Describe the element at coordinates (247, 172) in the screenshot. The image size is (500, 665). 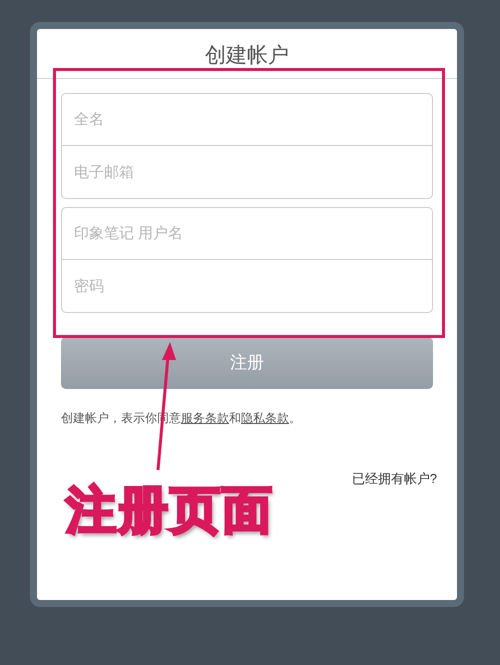
I see `input-field: 电子邮箱` at that location.